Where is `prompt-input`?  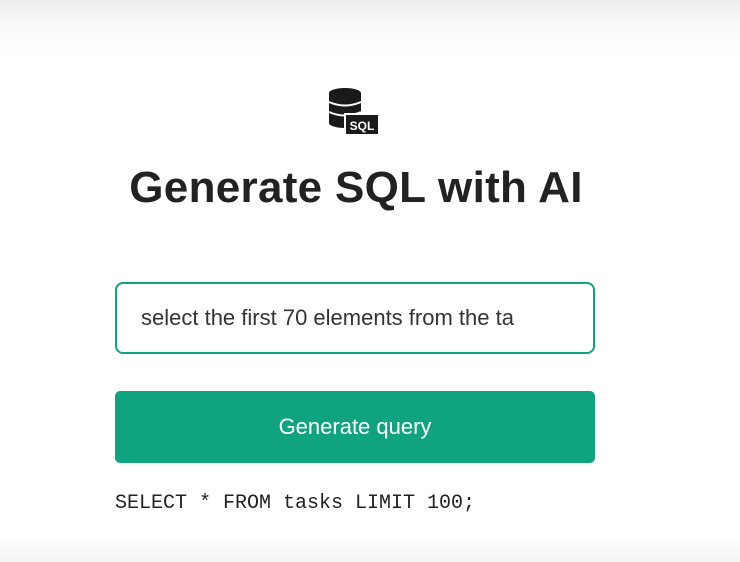 prompt-input is located at coordinates (355, 318).